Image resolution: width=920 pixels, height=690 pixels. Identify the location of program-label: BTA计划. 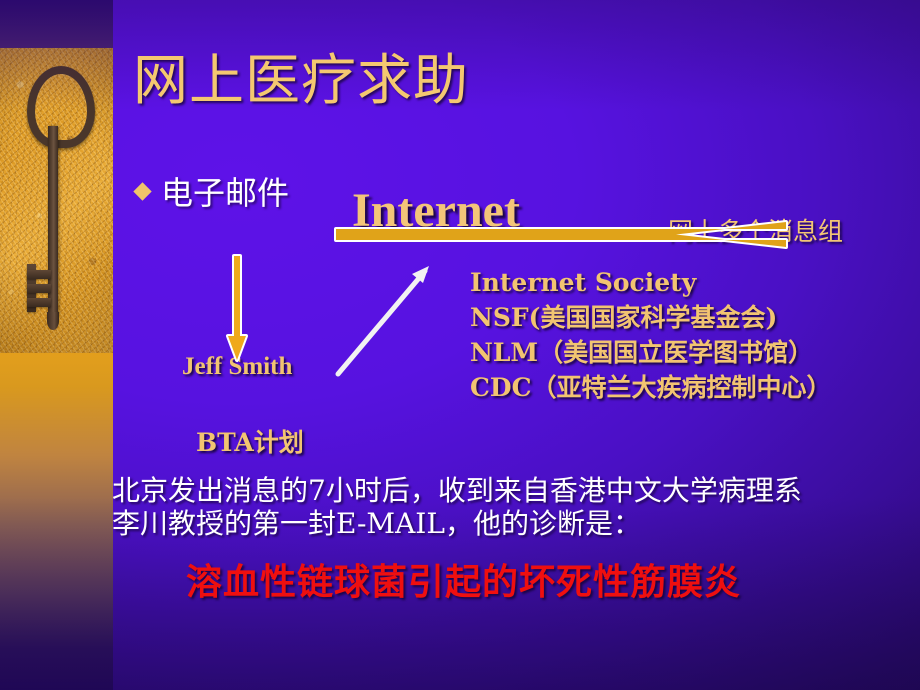
(250, 442).